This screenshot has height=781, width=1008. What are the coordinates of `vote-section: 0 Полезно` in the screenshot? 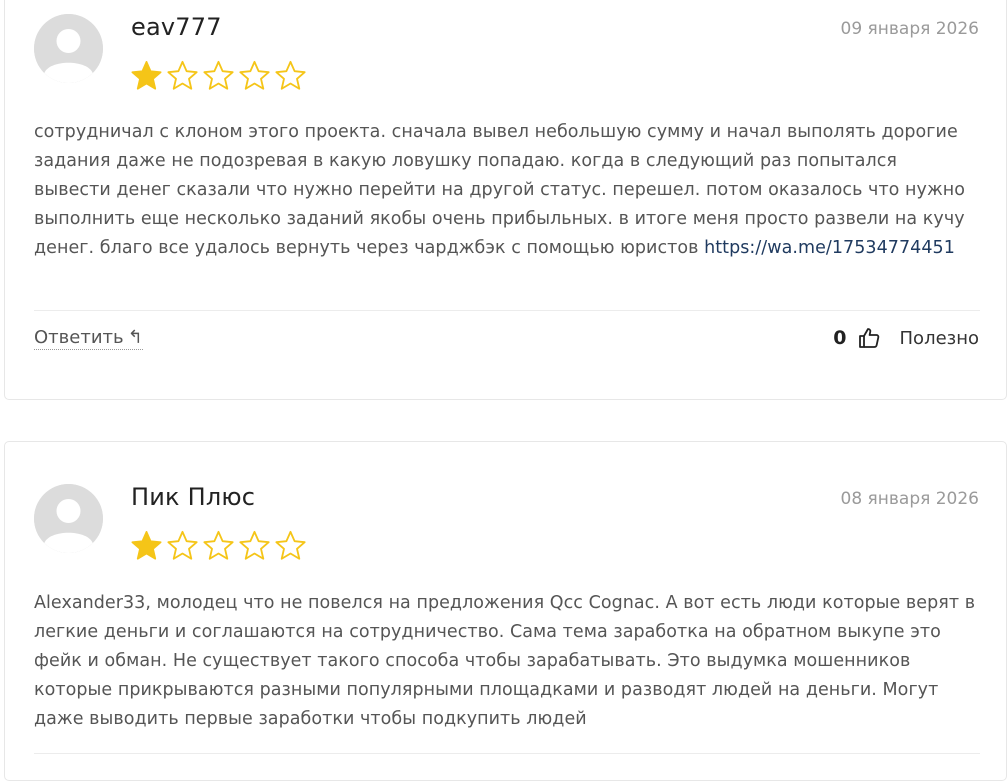 It's located at (906, 338).